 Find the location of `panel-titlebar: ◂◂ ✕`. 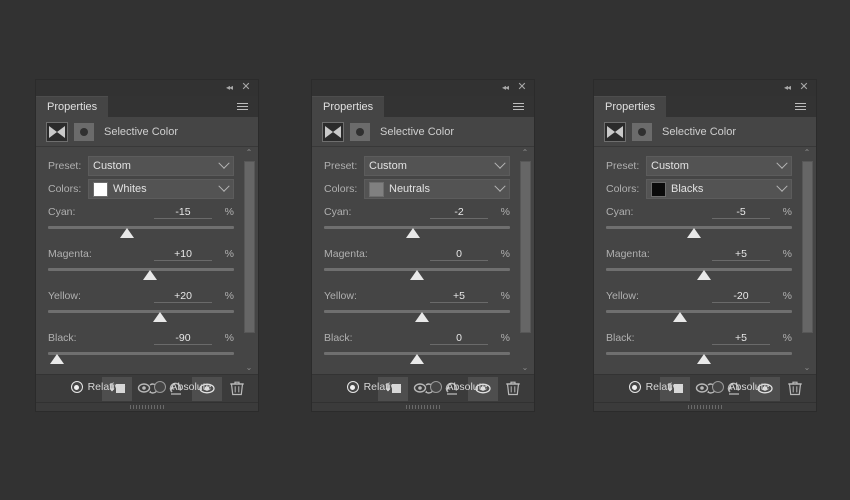

panel-titlebar: ◂◂ ✕ is located at coordinates (423, 88).